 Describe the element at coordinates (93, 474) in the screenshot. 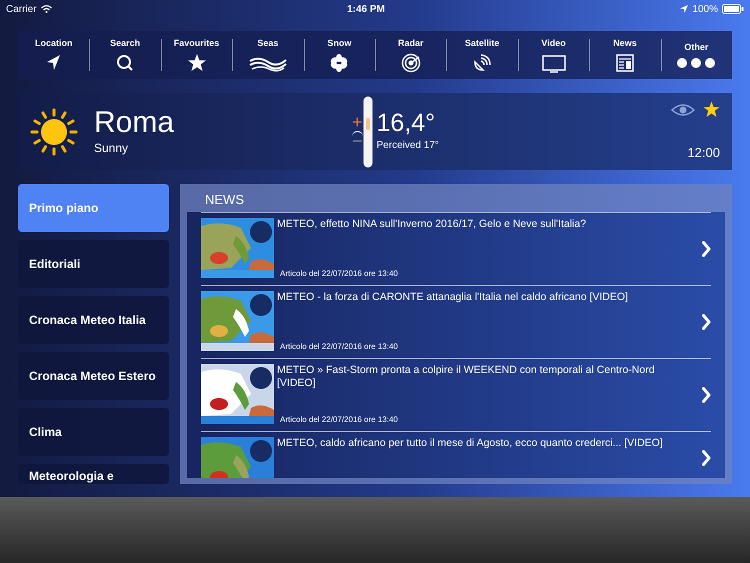

I see `sidebar-item: Meteorologia e` at that location.